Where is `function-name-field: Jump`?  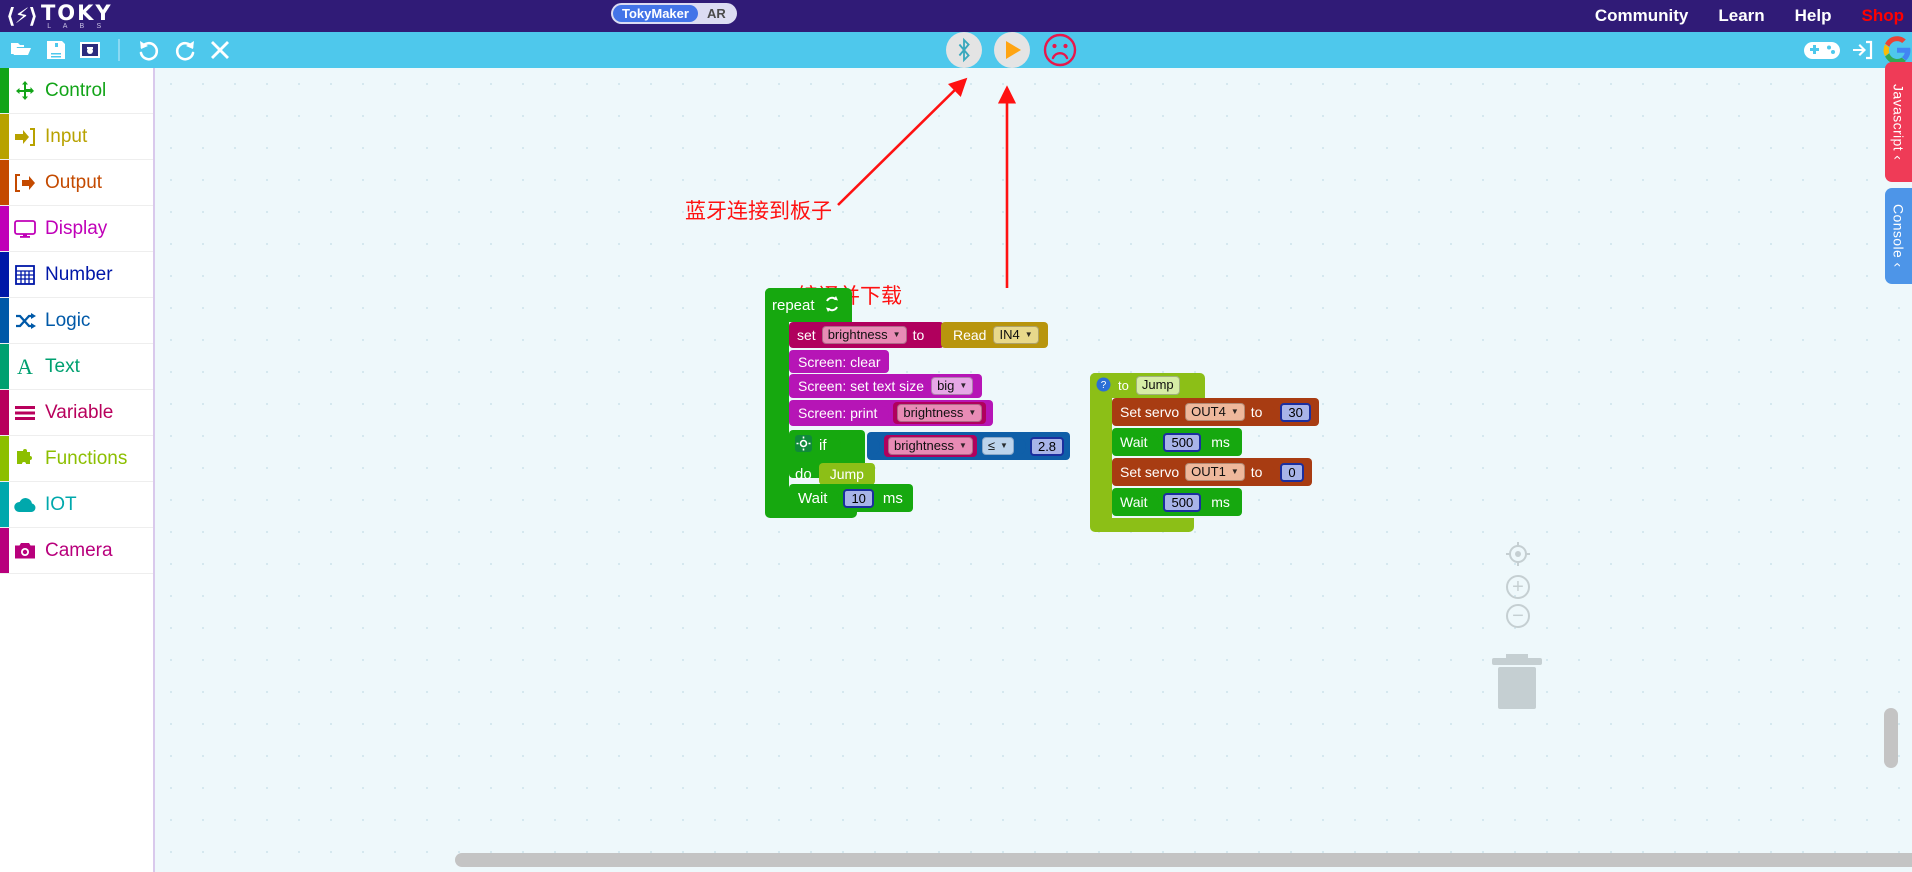 function-name-field: Jump is located at coordinates (1157, 385).